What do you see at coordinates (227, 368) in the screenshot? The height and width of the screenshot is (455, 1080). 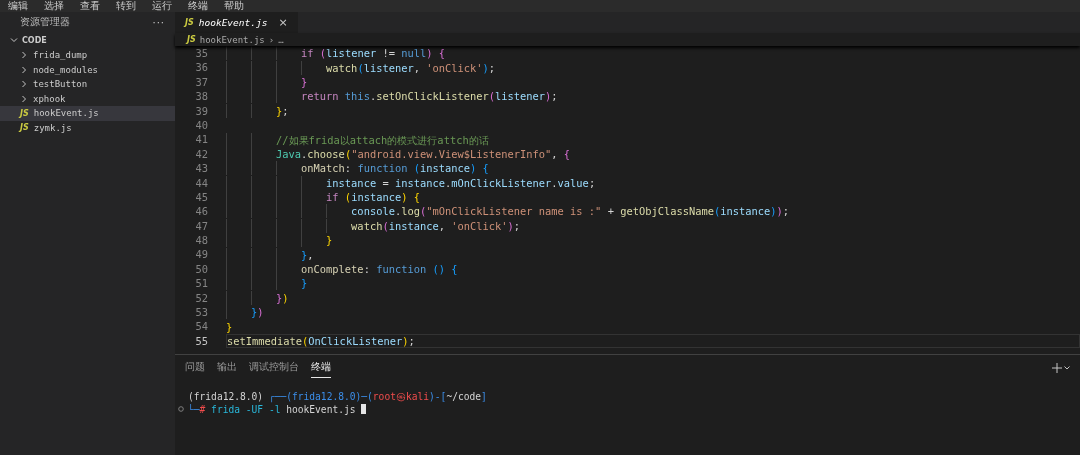 I see `panel-tab: 输出` at bounding box center [227, 368].